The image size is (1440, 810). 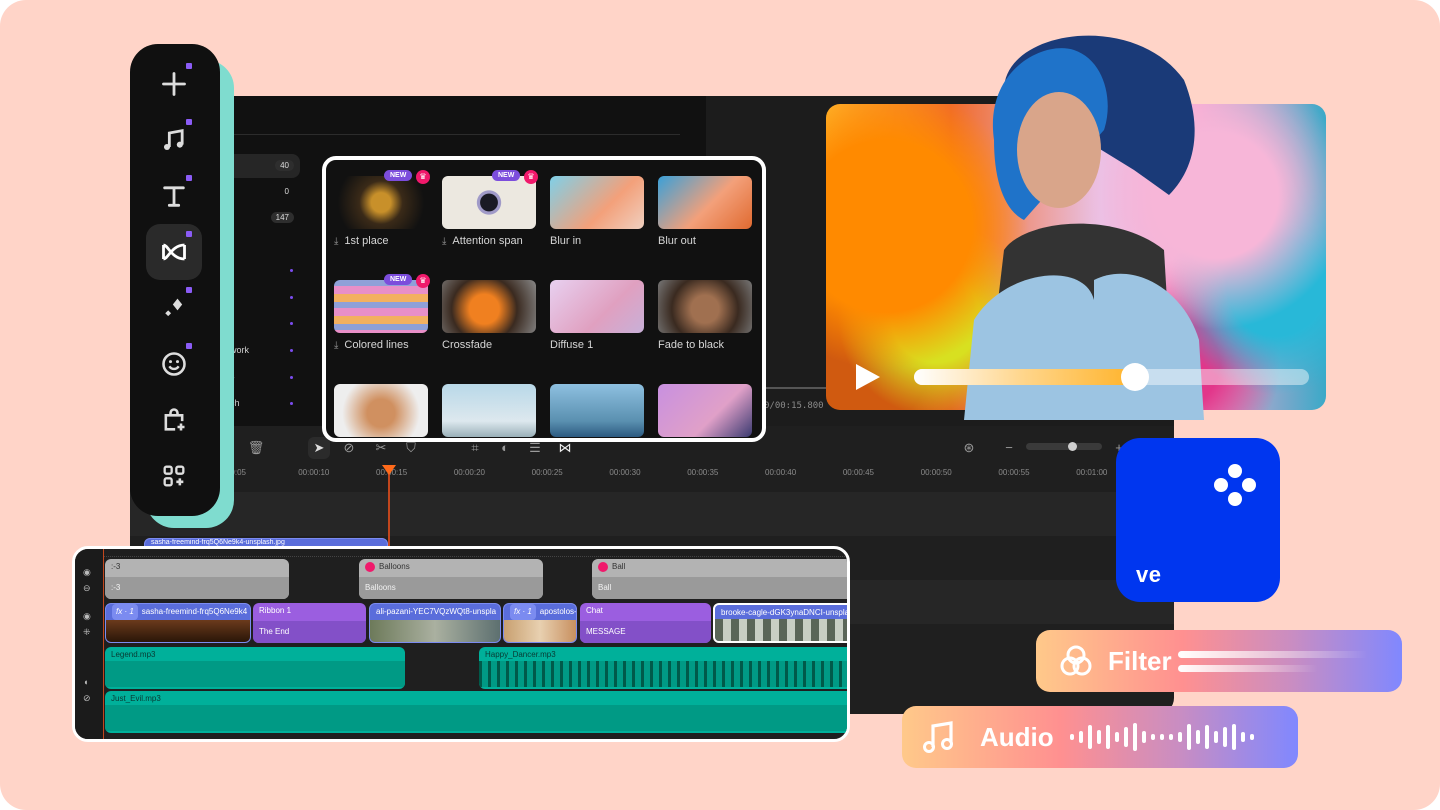 I want to click on sidebar-item-text, so click(x=174, y=196).